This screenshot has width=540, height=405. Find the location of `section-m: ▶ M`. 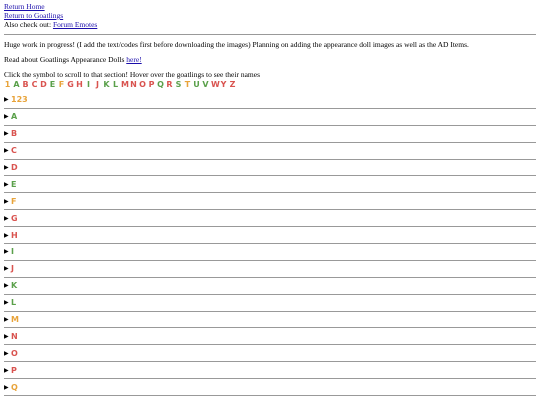

section-m: ▶ M is located at coordinates (270, 320).